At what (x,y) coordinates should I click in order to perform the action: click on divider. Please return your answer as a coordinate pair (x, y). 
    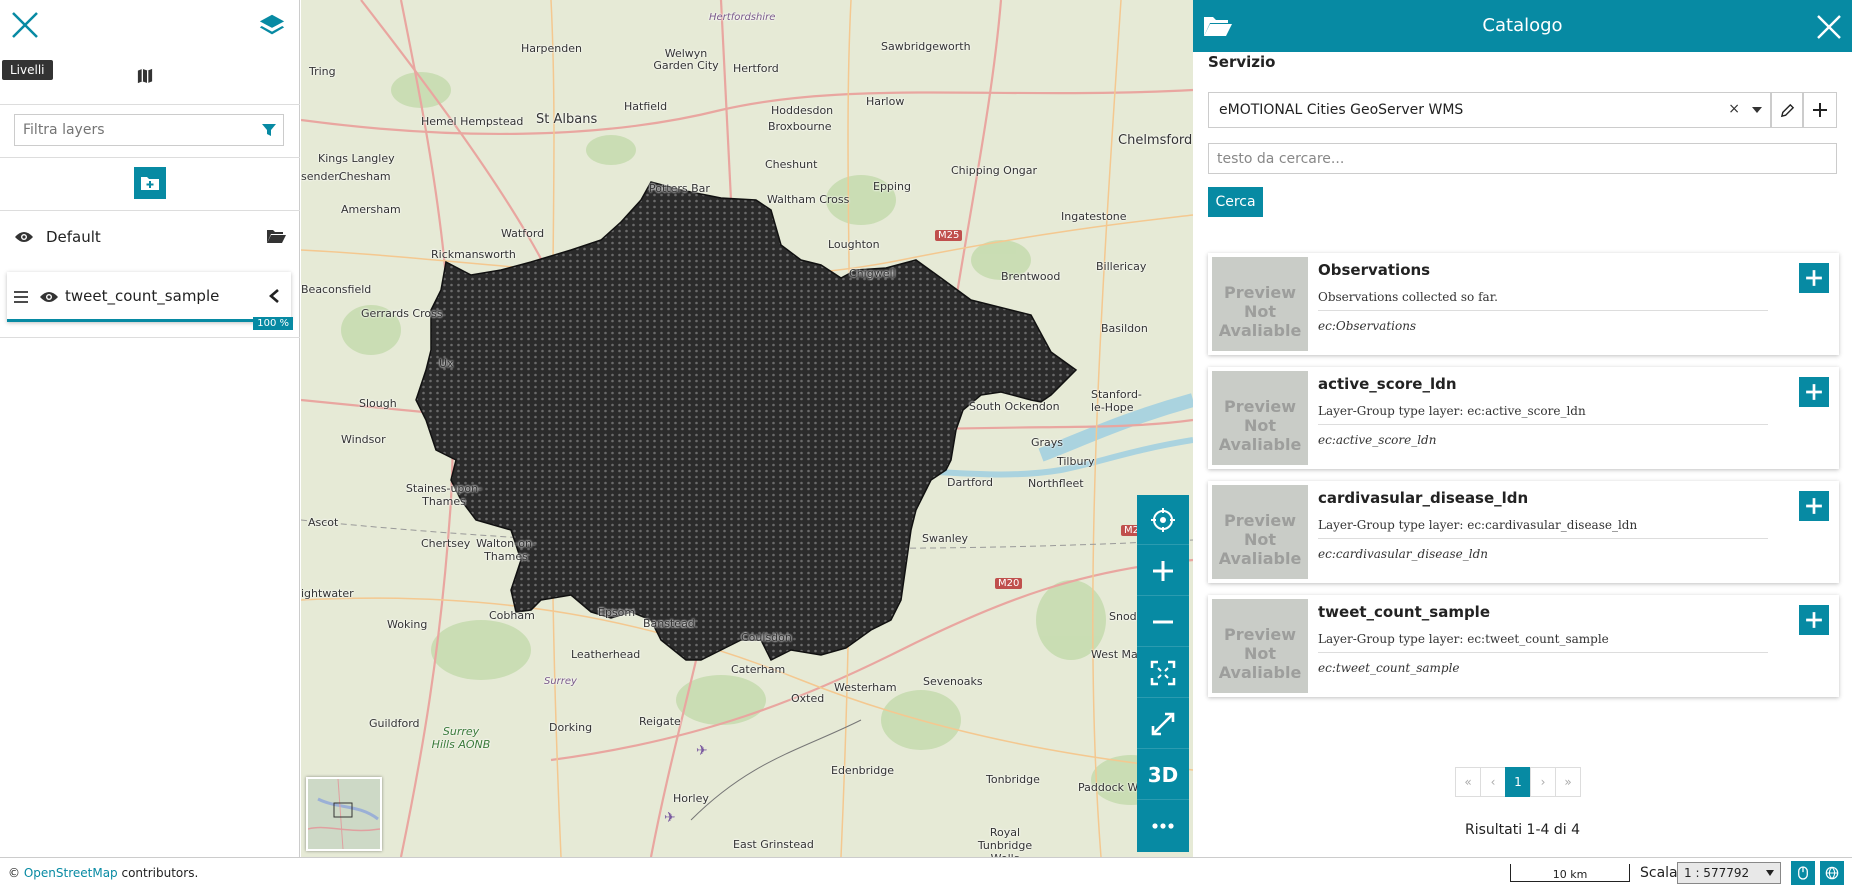
    Looking at the image, I should click on (150, 104).